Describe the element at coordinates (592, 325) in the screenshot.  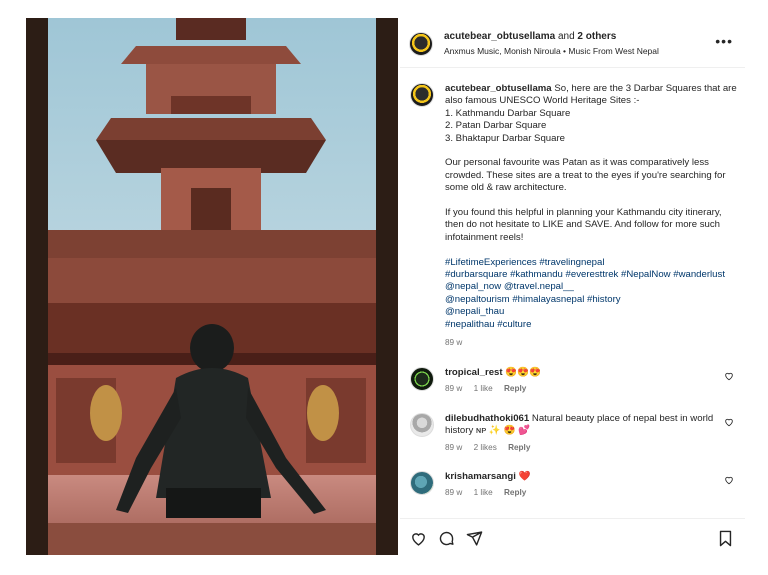
I see `hashtag-line-5: #nepalithau #culture` at that location.